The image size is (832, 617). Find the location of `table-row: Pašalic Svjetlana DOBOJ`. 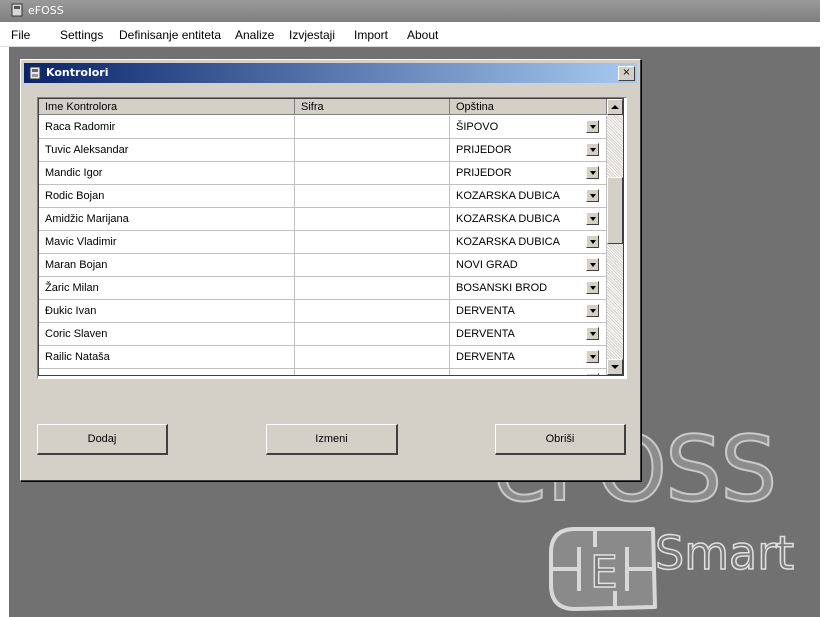

table-row: Pašalic Svjetlana DOBOJ is located at coordinates (323, 372).